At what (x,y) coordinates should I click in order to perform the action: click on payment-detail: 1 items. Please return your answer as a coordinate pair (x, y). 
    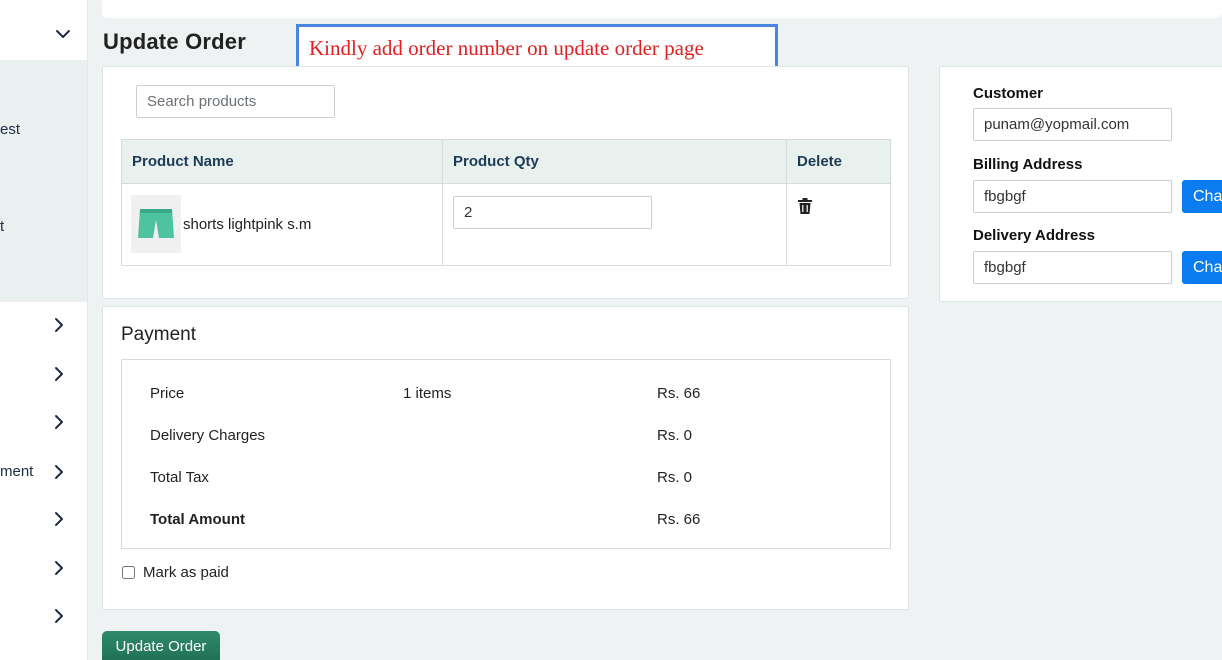
    Looking at the image, I should click on (427, 393).